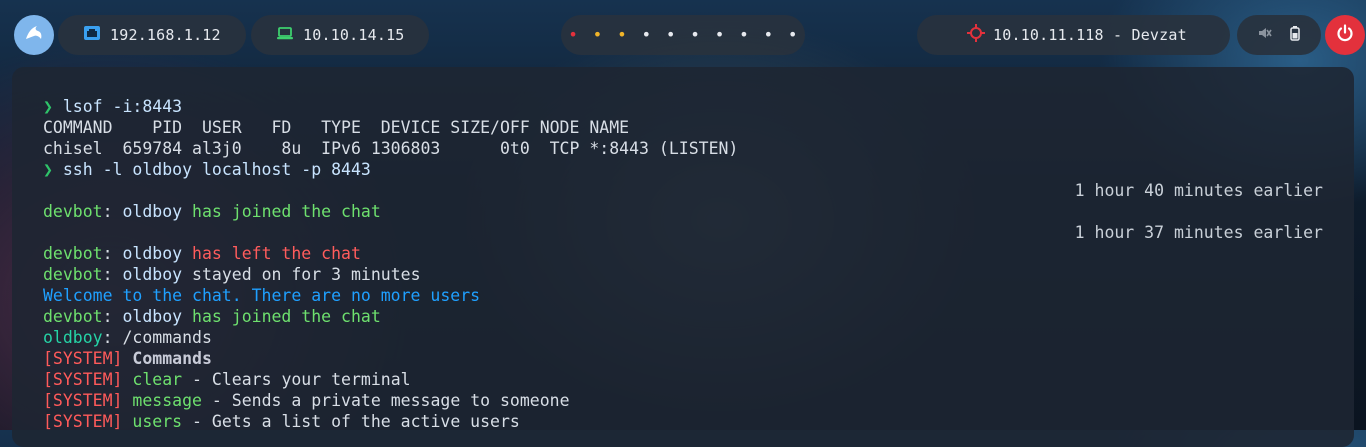 The width and height of the screenshot is (1366, 447). What do you see at coordinates (976, 35) in the screenshot?
I see `crosshair-icon` at bounding box center [976, 35].